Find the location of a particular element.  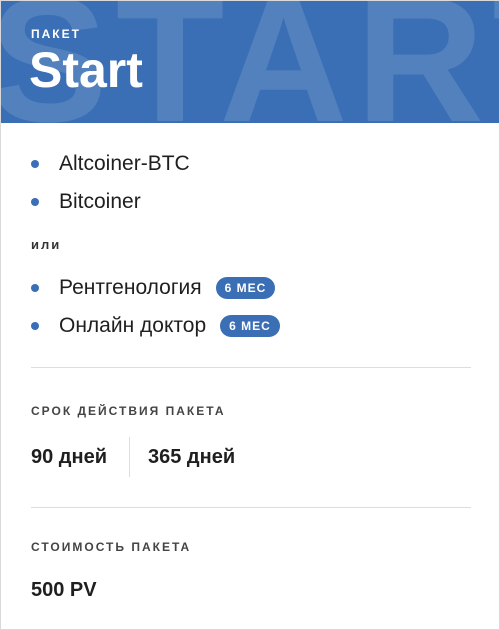

list-item: Altcoiner-BTC is located at coordinates (110, 164).